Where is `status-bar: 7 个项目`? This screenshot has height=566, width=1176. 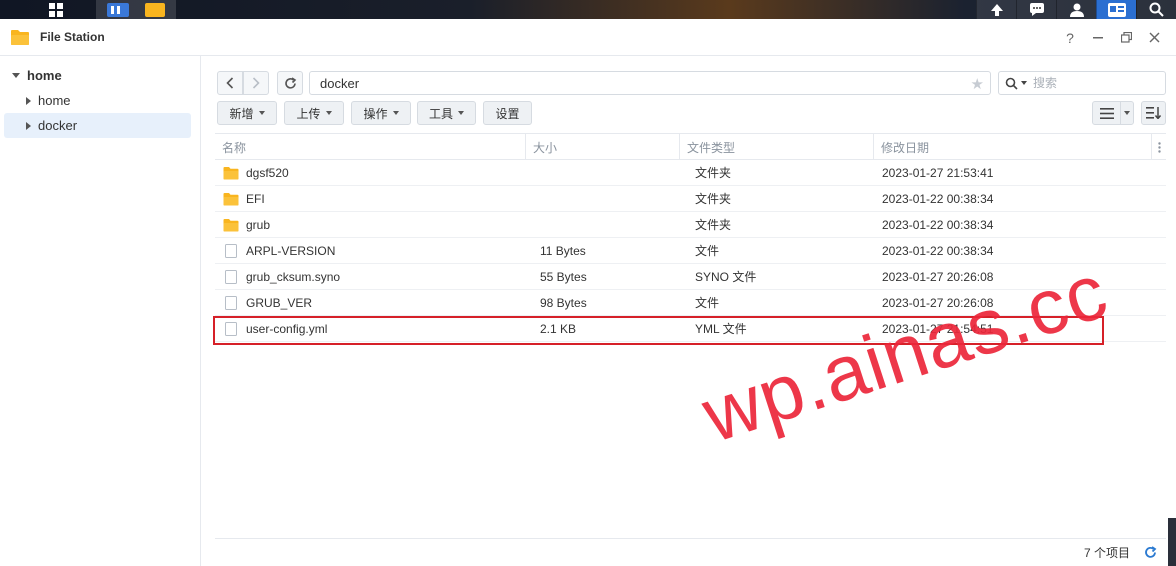
status-bar: 7 个项目 is located at coordinates (690, 552).